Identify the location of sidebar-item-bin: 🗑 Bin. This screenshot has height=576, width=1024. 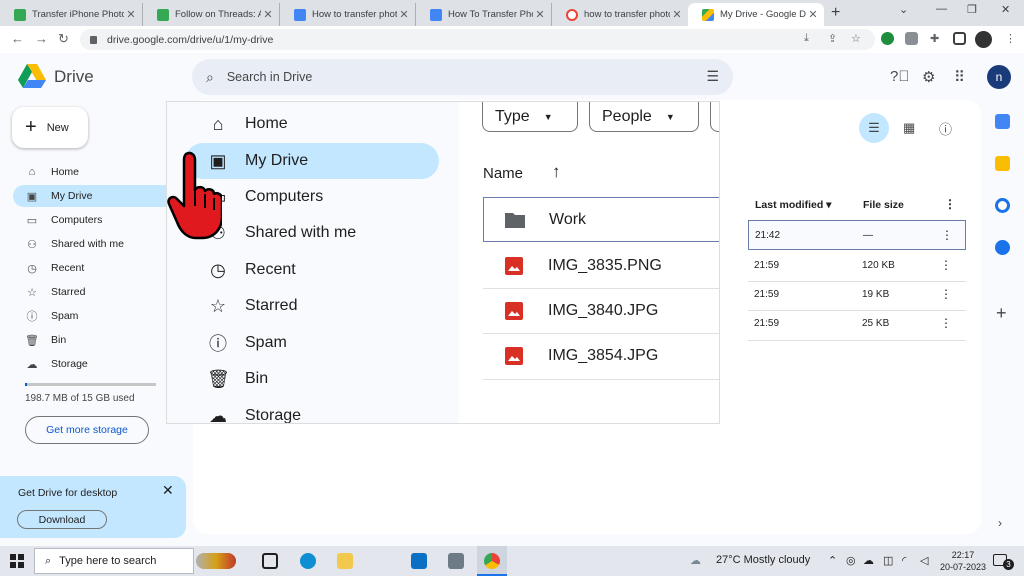
(95, 340).